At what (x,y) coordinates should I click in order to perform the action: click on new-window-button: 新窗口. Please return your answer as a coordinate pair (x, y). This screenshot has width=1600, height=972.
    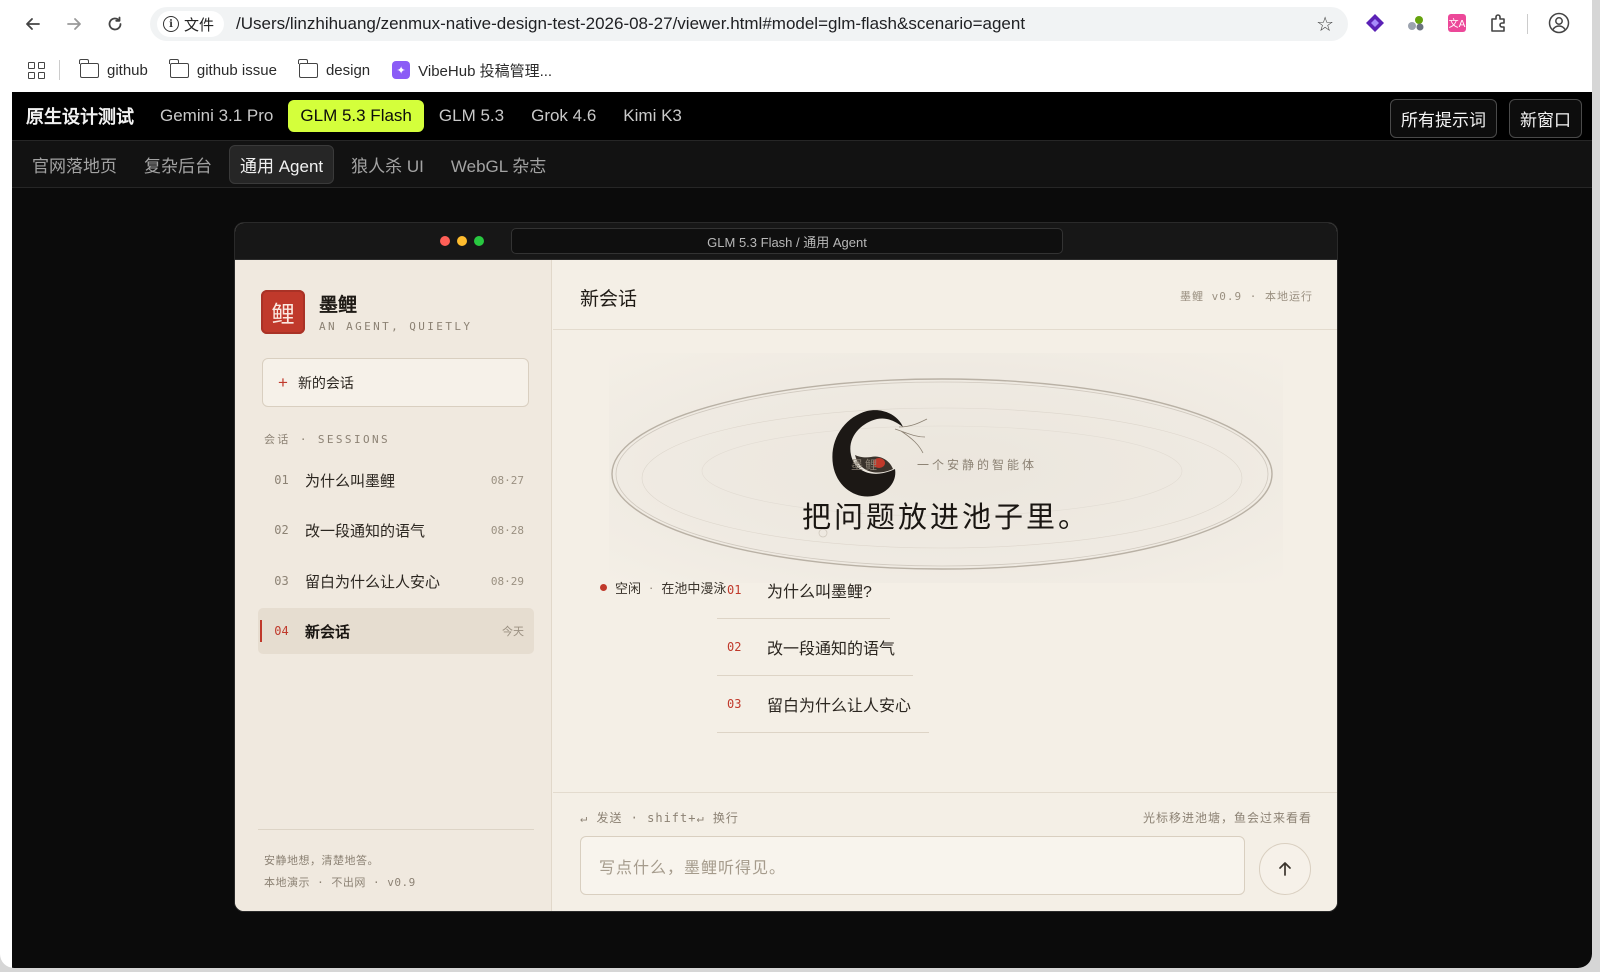
    Looking at the image, I should click on (1545, 118).